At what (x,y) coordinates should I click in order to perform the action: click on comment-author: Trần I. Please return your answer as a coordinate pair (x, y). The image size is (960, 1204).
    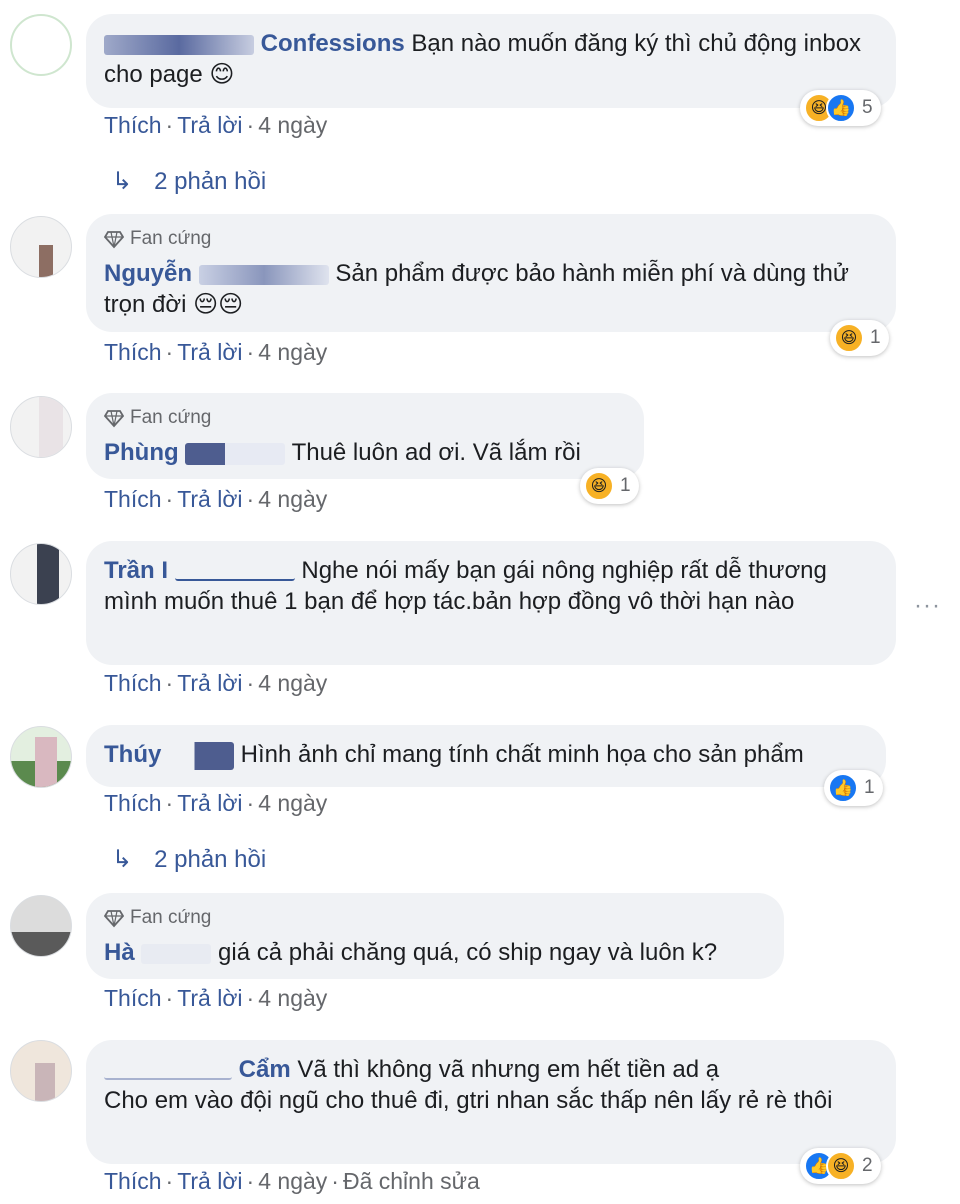
    Looking at the image, I should click on (136, 570).